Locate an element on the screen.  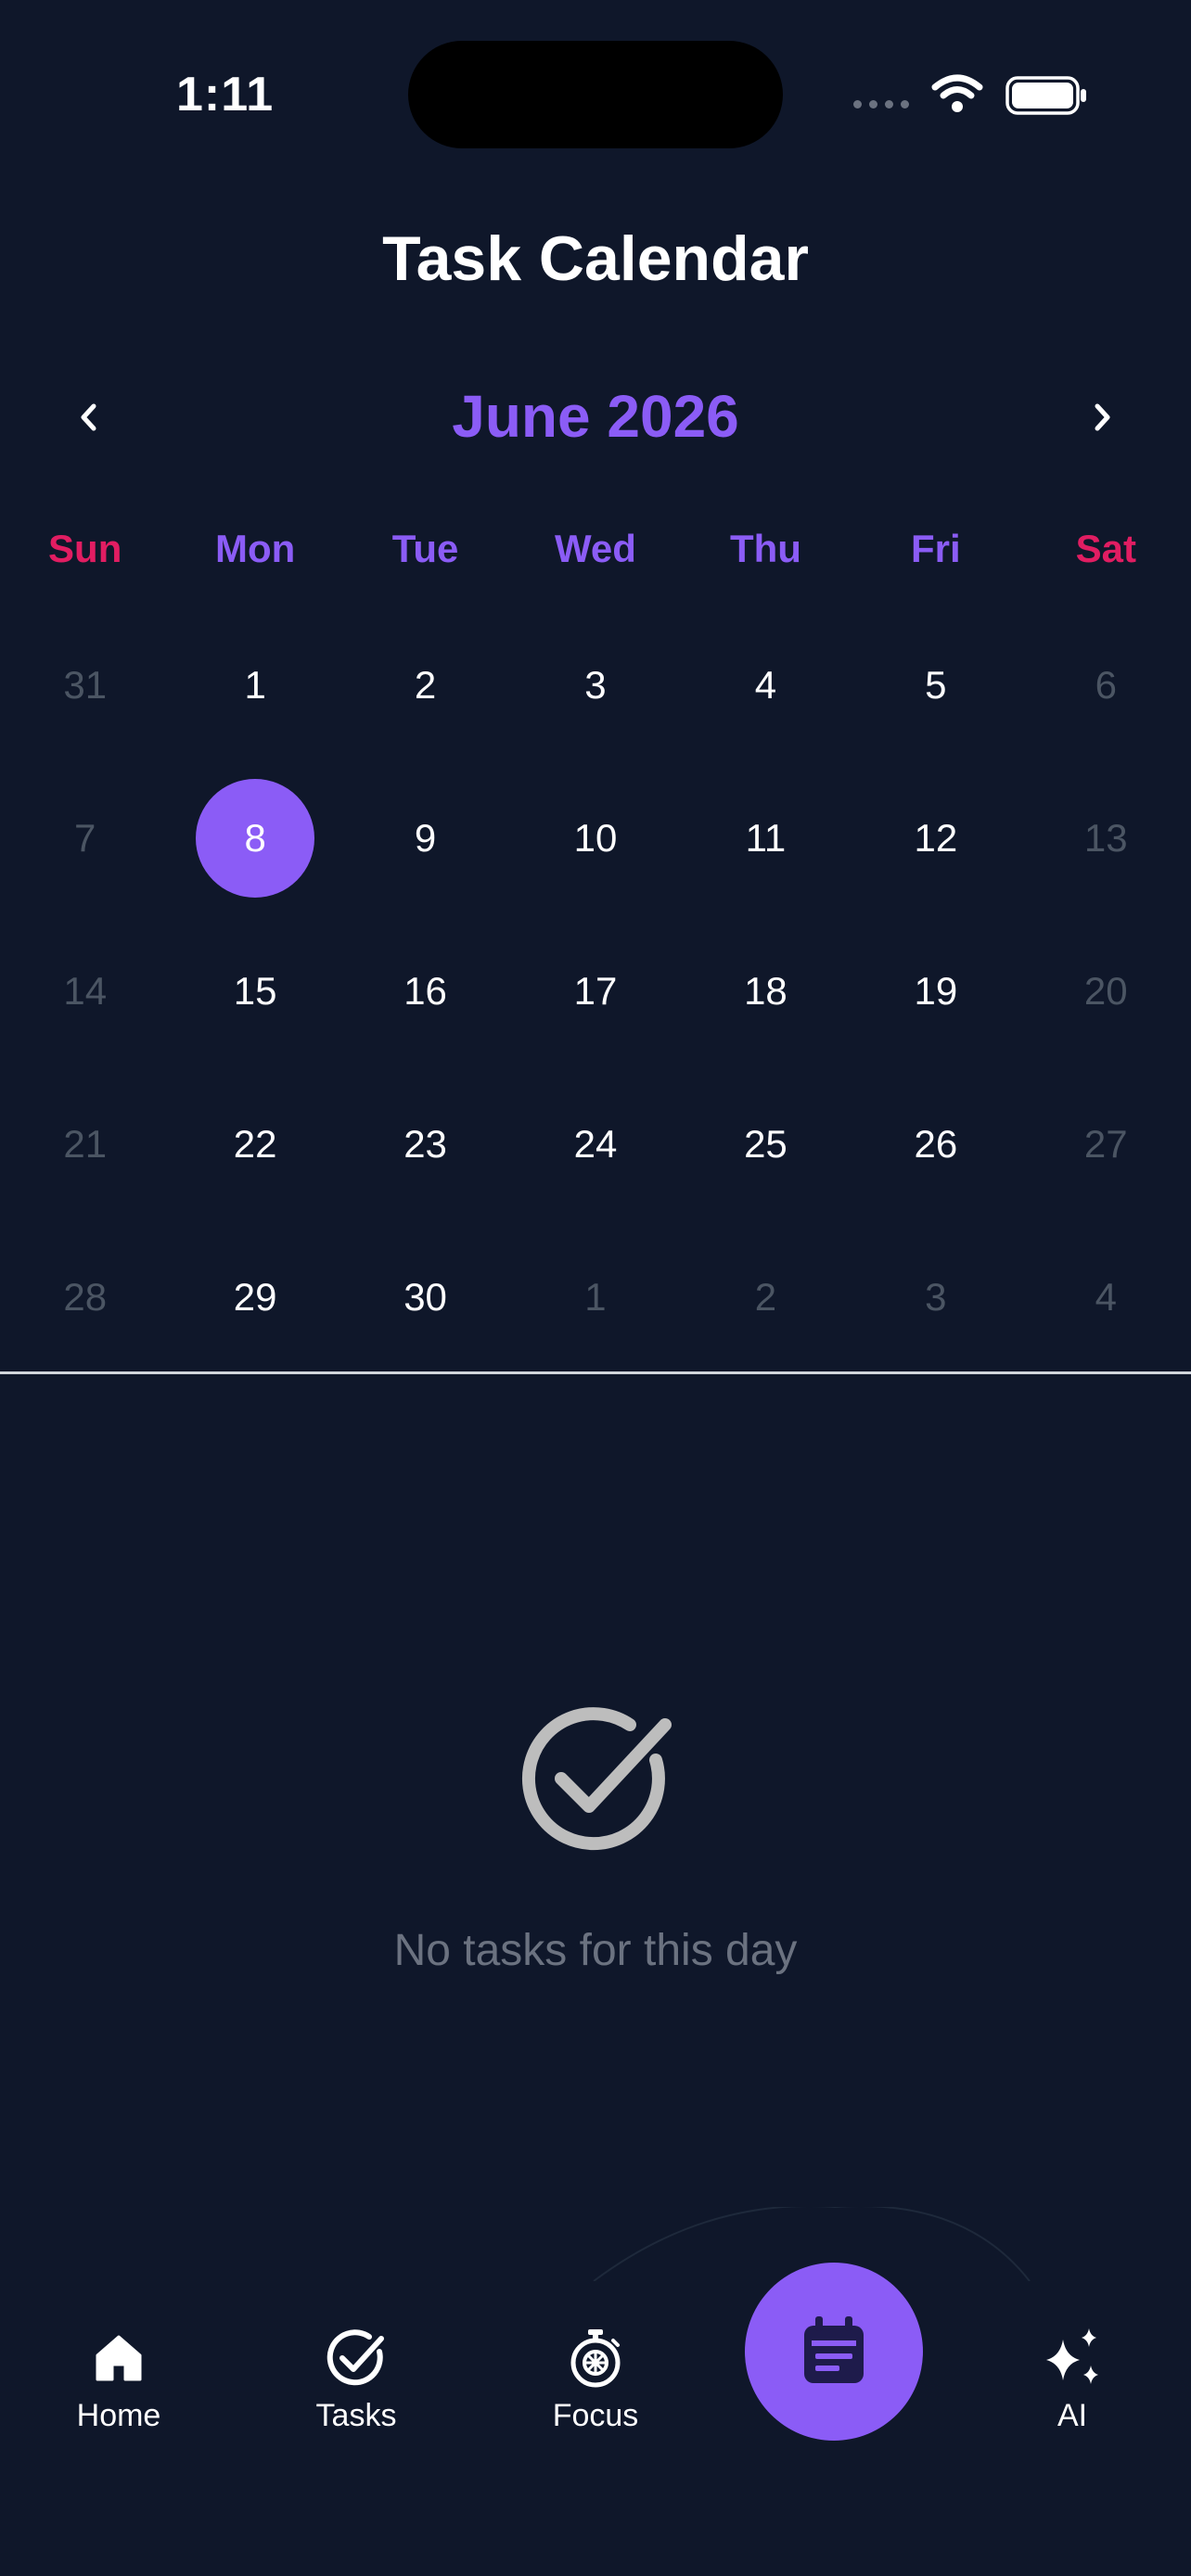
calendar-day: 29 is located at coordinates (254, 1297).